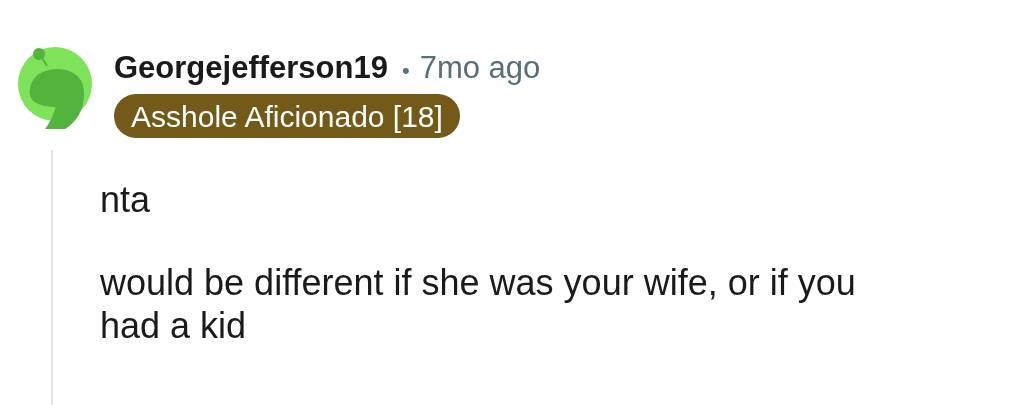 Image resolution: width=1016 pixels, height=405 pixels. I want to click on user-flair: Asshole Aficionado [18], so click(287, 116).